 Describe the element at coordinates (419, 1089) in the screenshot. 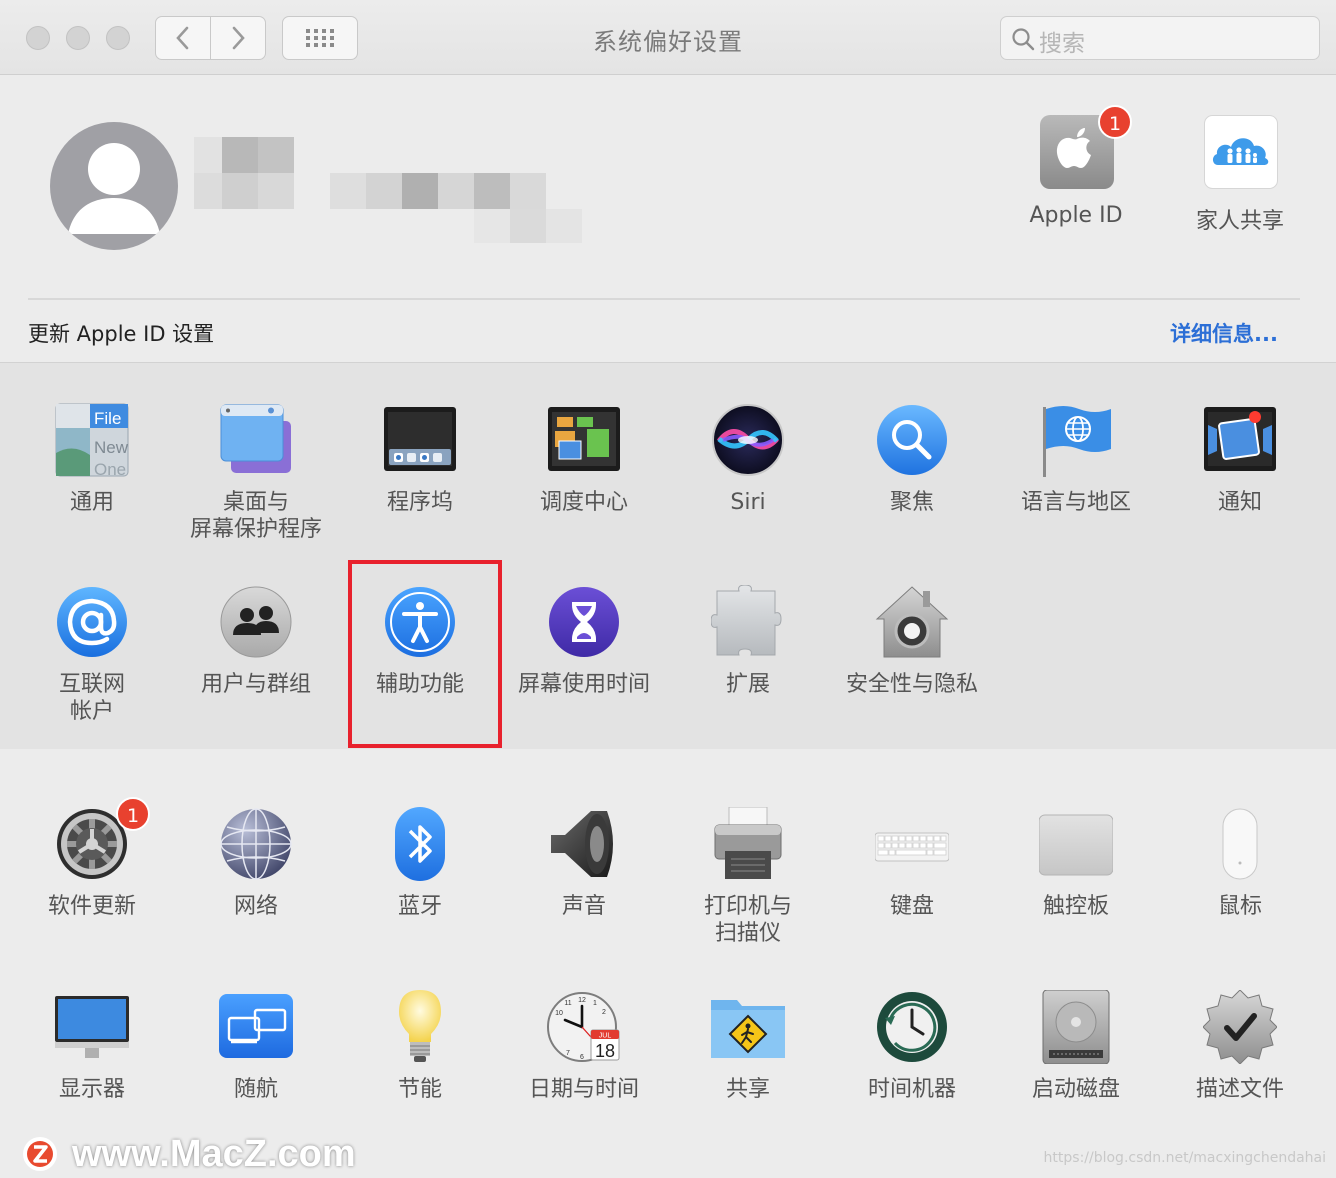

I see `energy-saver-label: 节能` at that location.